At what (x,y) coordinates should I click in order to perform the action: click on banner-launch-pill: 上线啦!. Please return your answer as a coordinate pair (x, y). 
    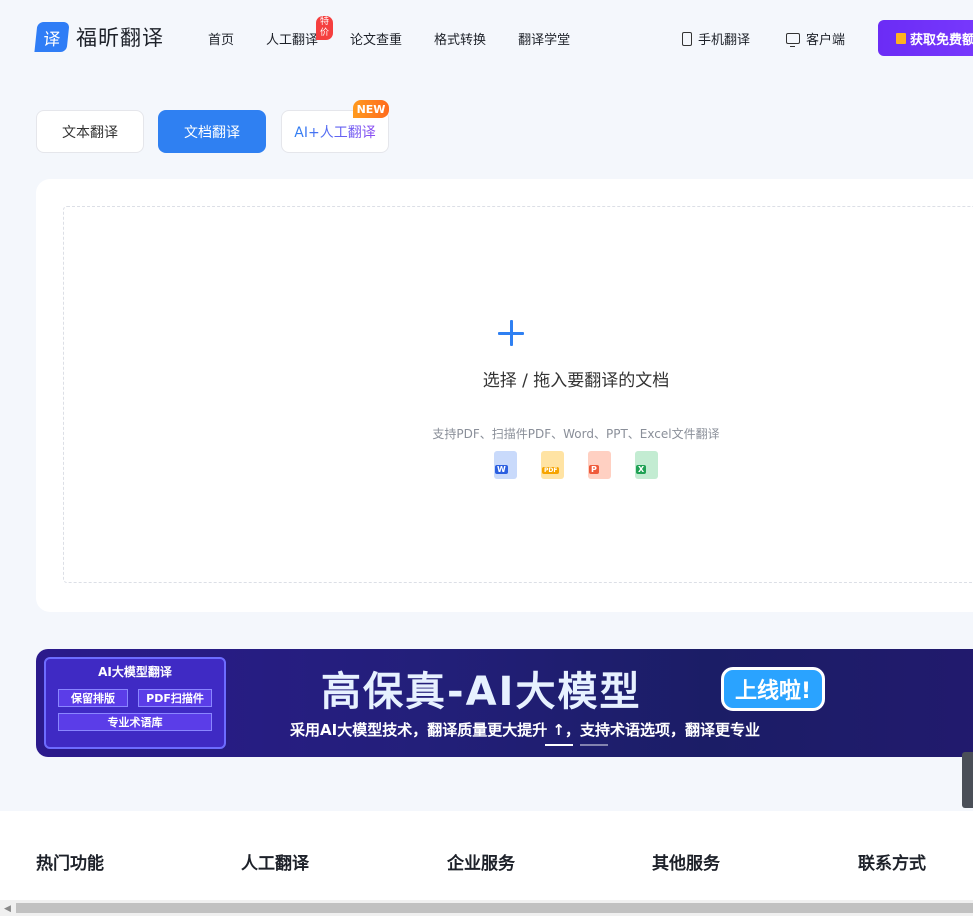
    Looking at the image, I should click on (773, 689).